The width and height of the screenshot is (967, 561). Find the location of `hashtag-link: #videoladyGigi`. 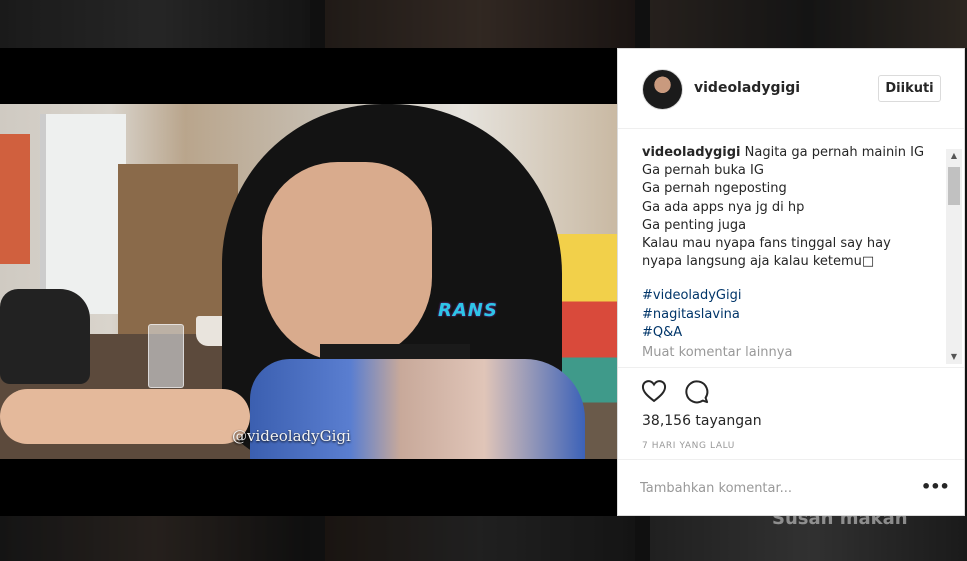

hashtag-link: #videoladyGigi is located at coordinates (792, 296).